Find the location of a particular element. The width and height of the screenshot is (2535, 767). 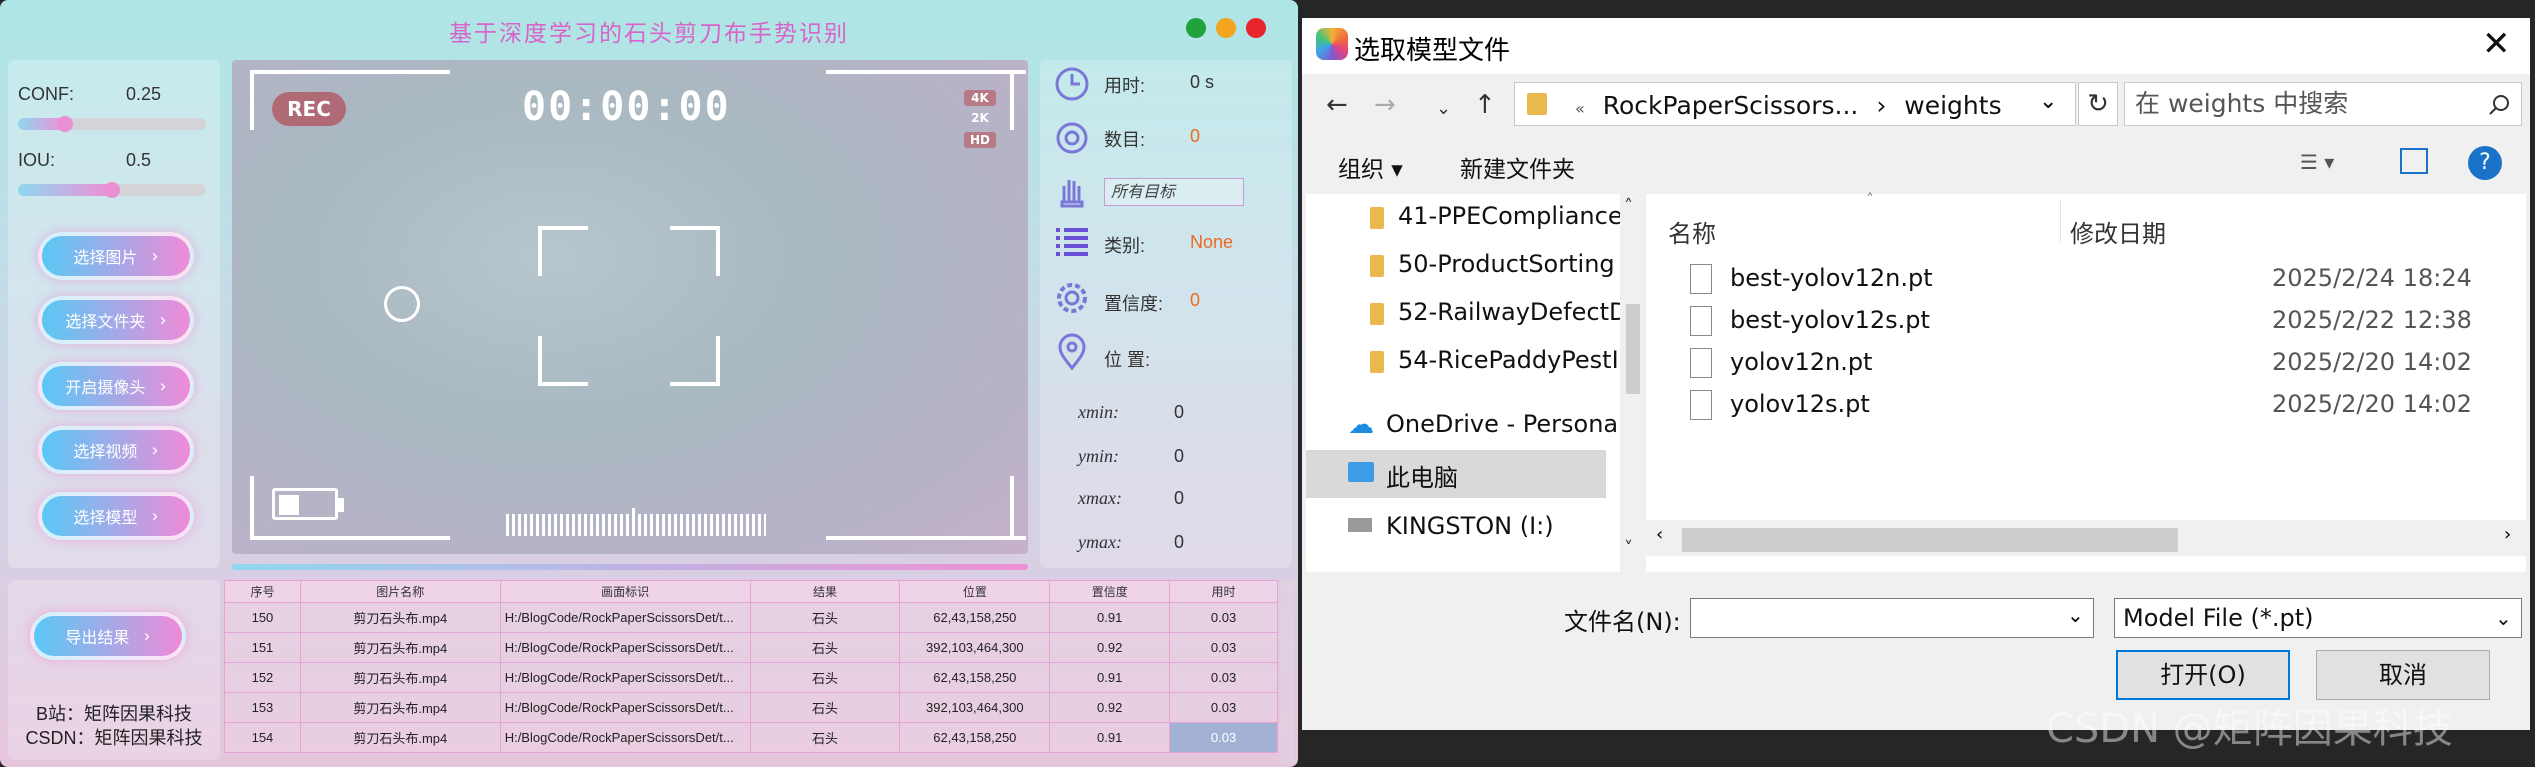

tree-item: 此电脑 is located at coordinates (1456, 474).